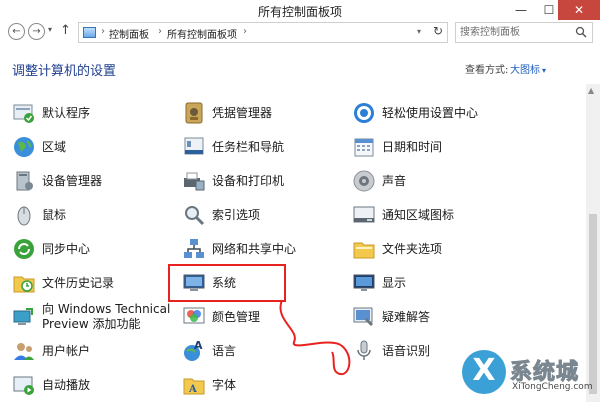 This screenshot has height=402, width=600. I want to click on watermark-url: XiTongCheng.com, so click(552, 387).